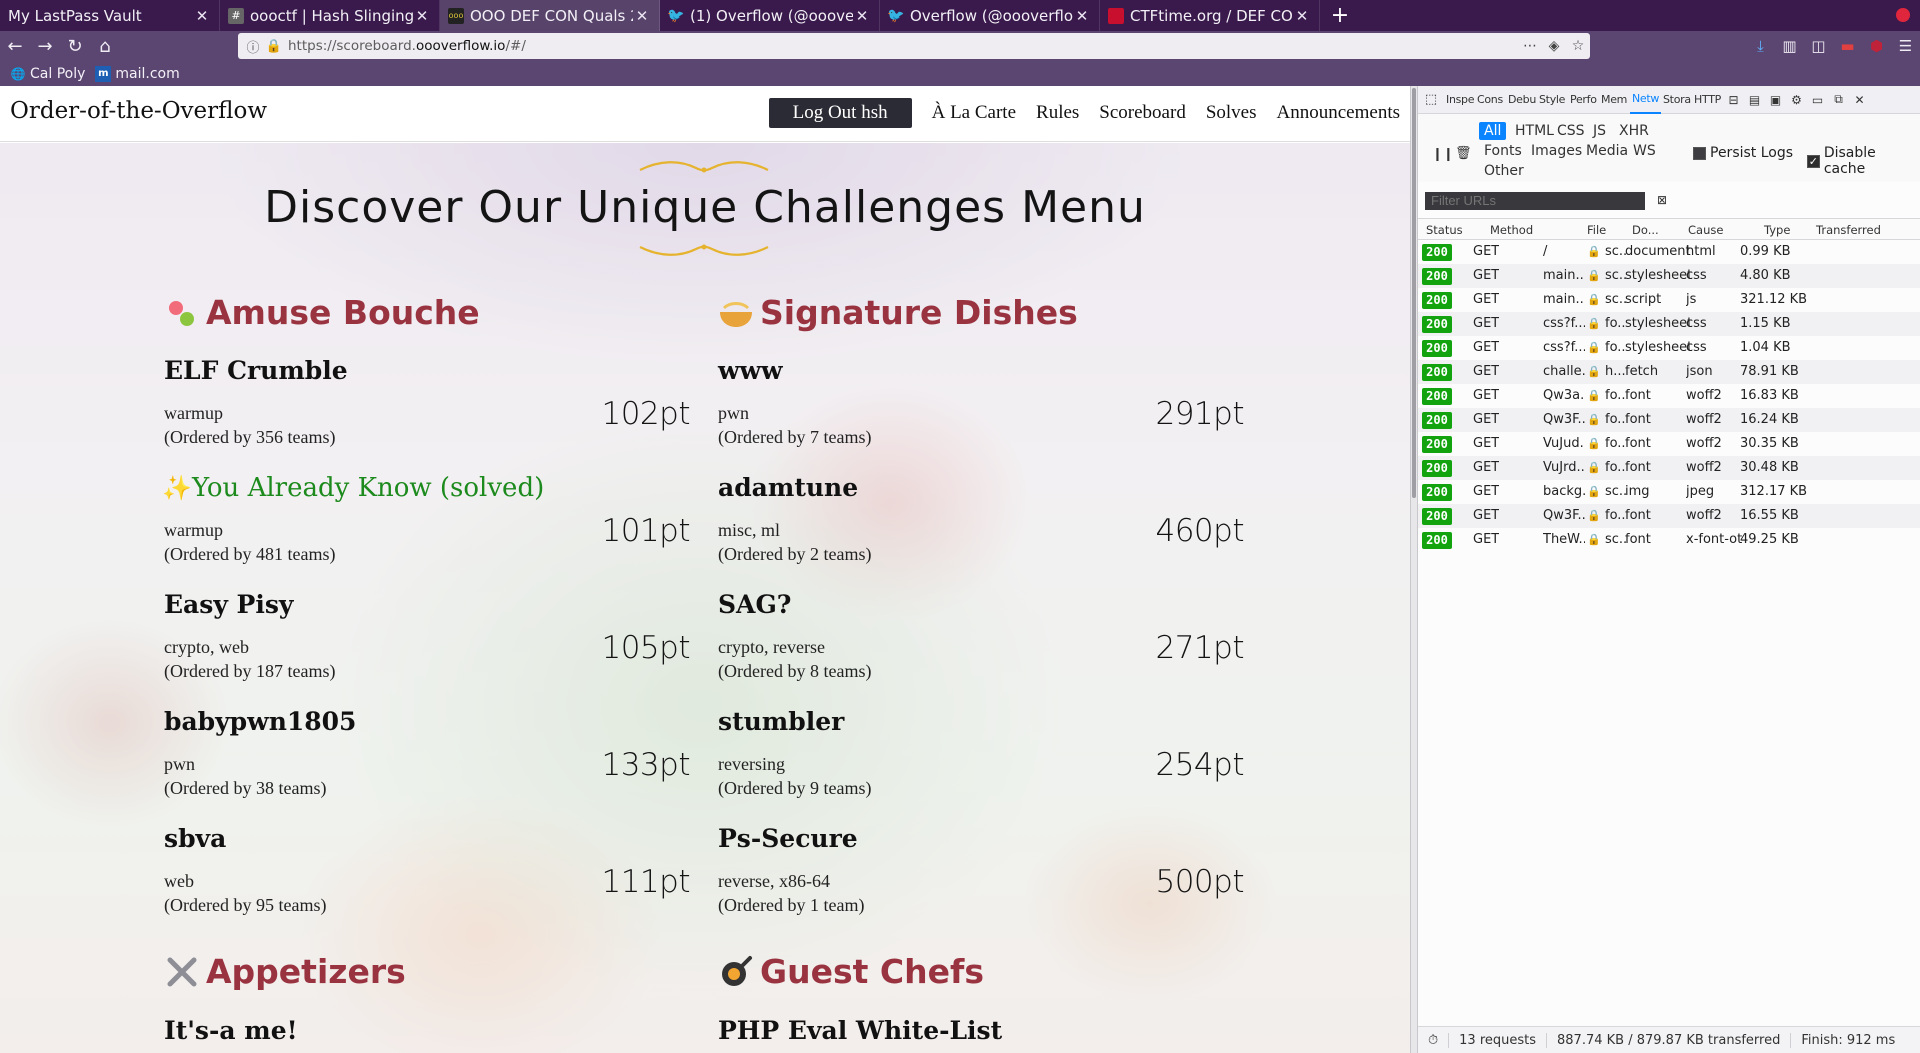 The image size is (1920, 1053). What do you see at coordinates (1848, 230) in the screenshot?
I see `column-transferred: Transferred` at bounding box center [1848, 230].